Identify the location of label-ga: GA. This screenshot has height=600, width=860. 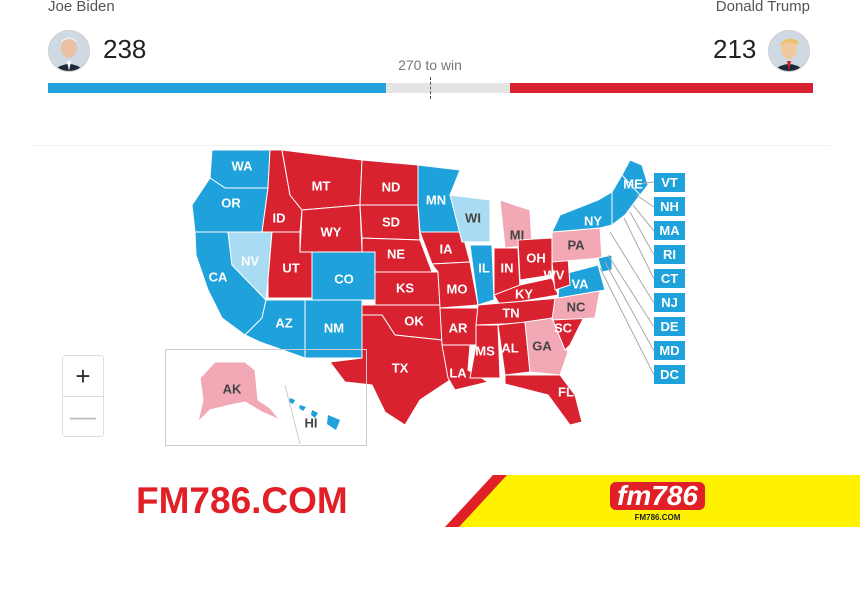
(542, 346).